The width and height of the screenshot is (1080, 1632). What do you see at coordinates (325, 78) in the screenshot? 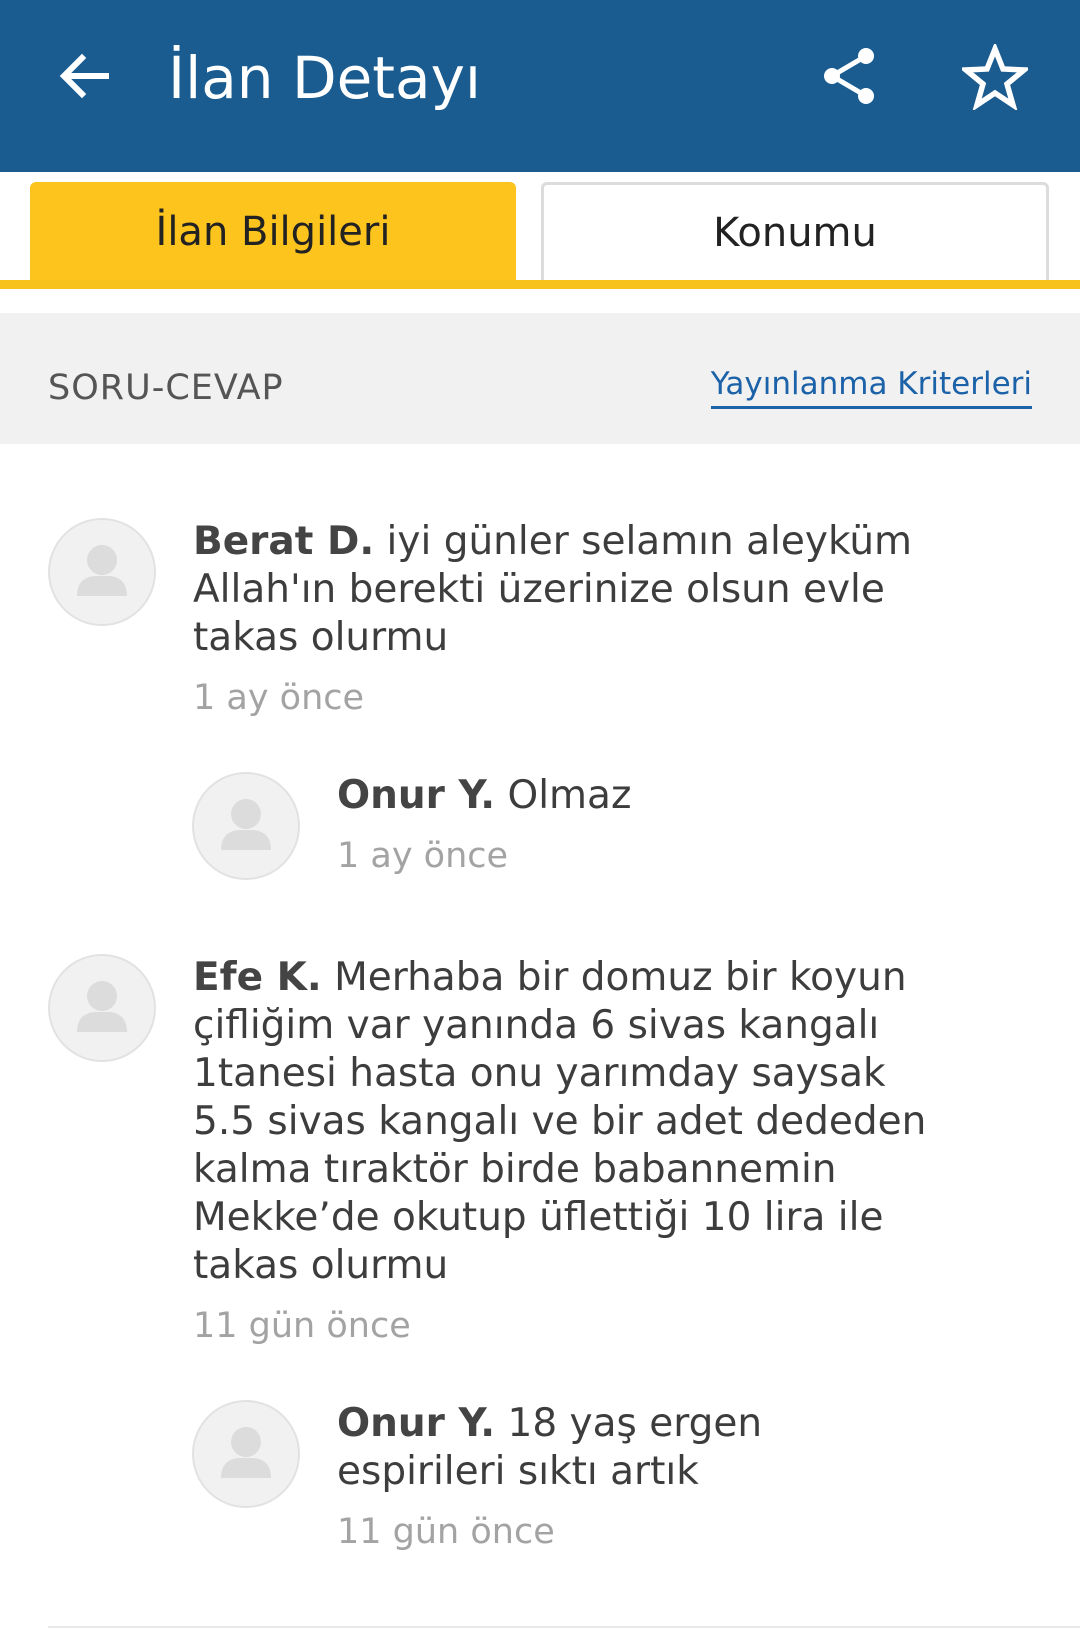
I see `page-title: İlan Detayı` at bounding box center [325, 78].